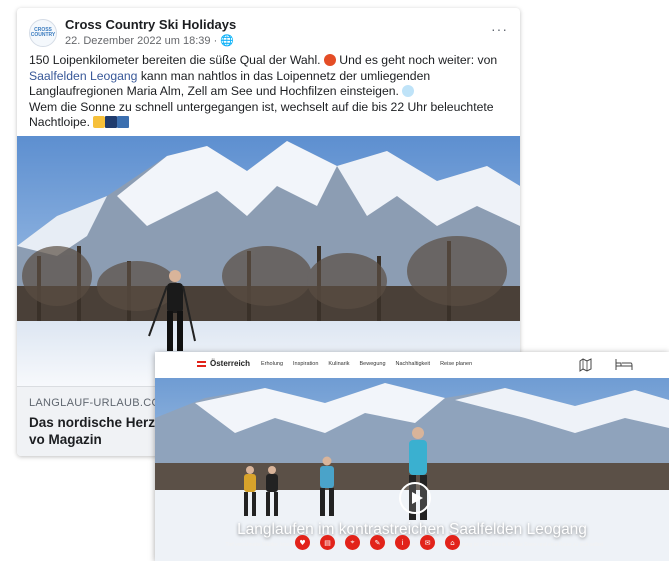 This screenshot has width=669, height=561. What do you see at coordinates (338, 364) in the screenshot?
I see `nav-item-kulinarik: Kulinarik` at bounding box center [338, 364].